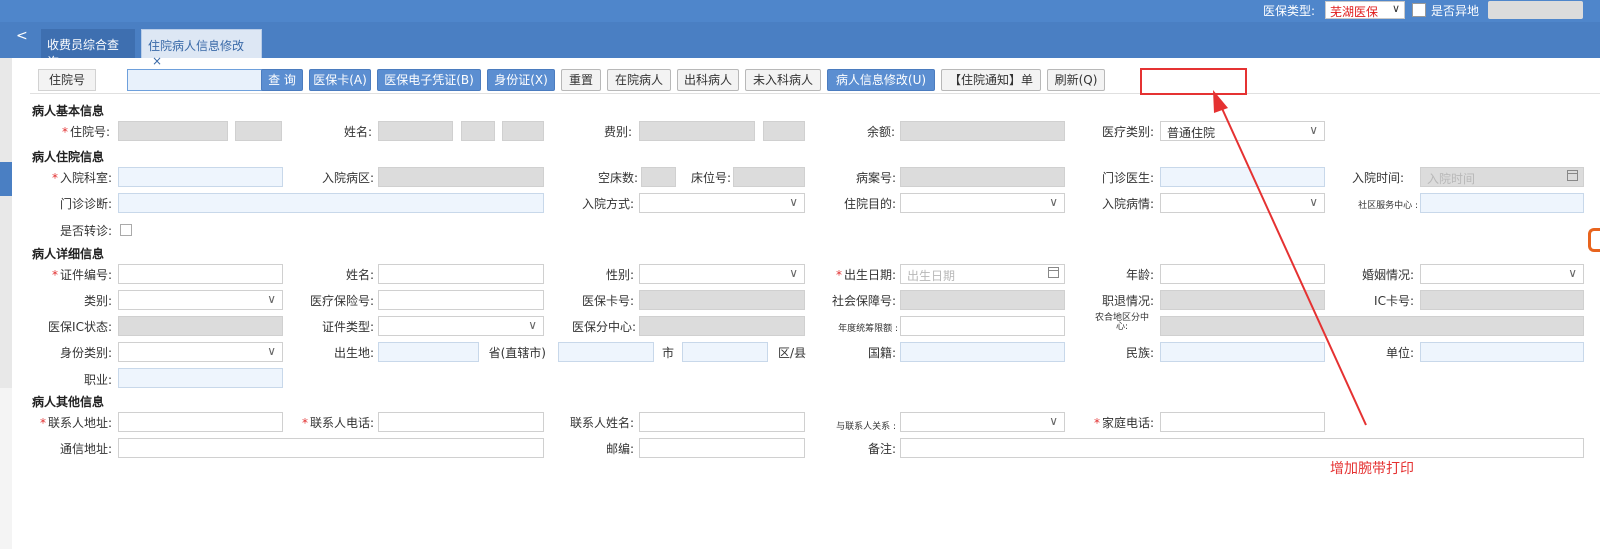  What do you see at coordinates (865, 275) in the screenshot?
I see `birth-date-label: * 出生日期:` at bounding box center [865, 275].